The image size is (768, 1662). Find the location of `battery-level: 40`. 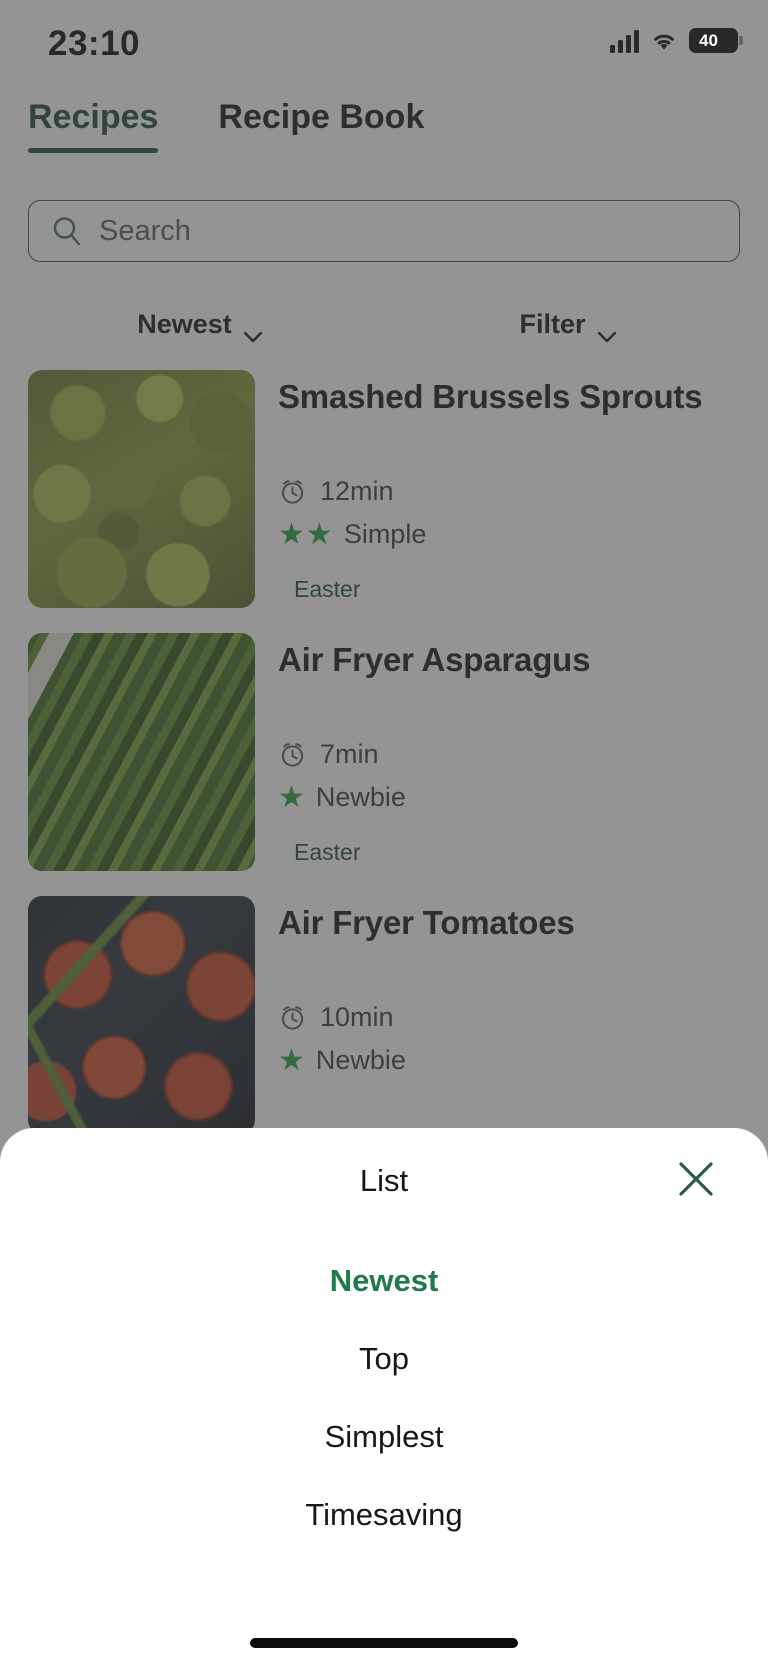

battery-level: 40 is located at coordinates (708, 40).